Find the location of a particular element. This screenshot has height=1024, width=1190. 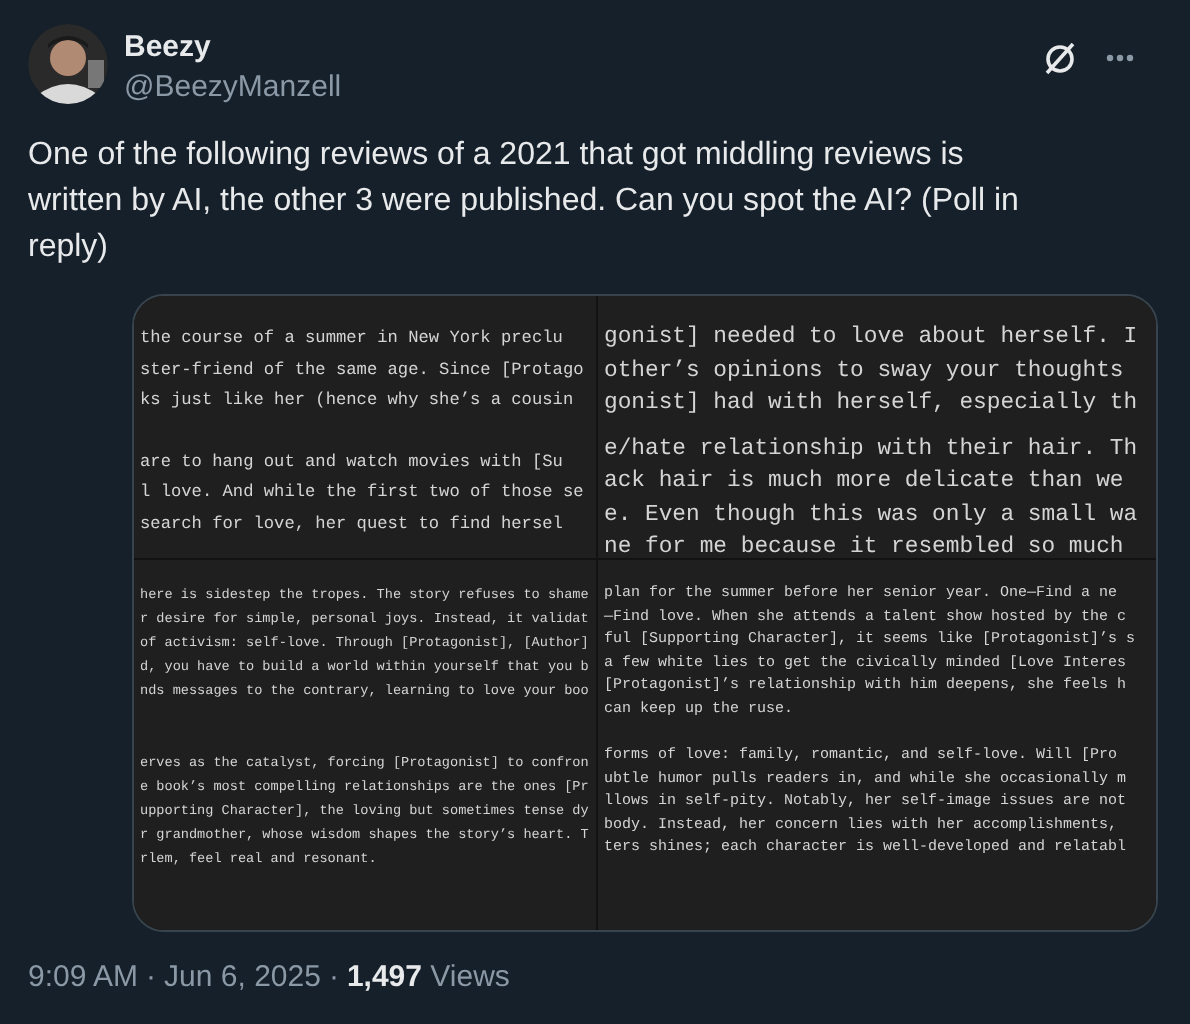

more-icon is located at coordinates (1120, 58).